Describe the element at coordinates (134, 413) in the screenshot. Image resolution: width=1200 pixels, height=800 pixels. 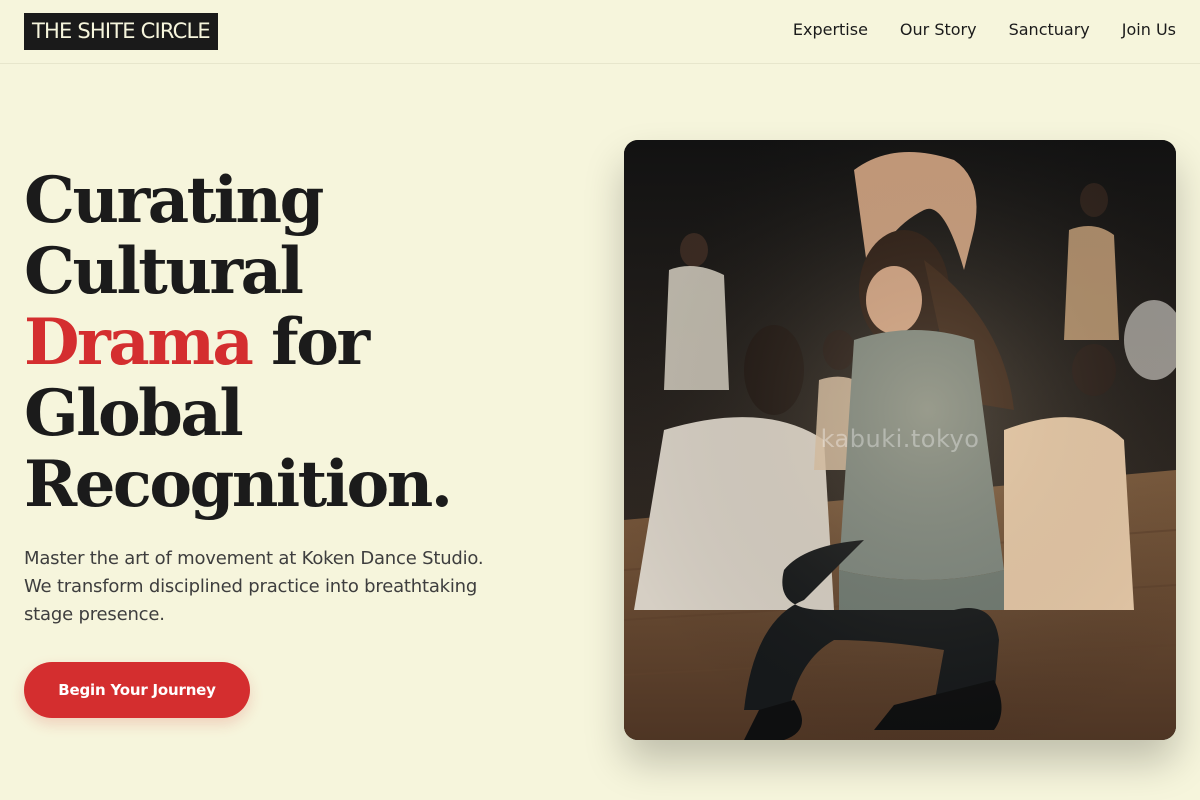
I see `hero-title-line-4: Global` at that location.